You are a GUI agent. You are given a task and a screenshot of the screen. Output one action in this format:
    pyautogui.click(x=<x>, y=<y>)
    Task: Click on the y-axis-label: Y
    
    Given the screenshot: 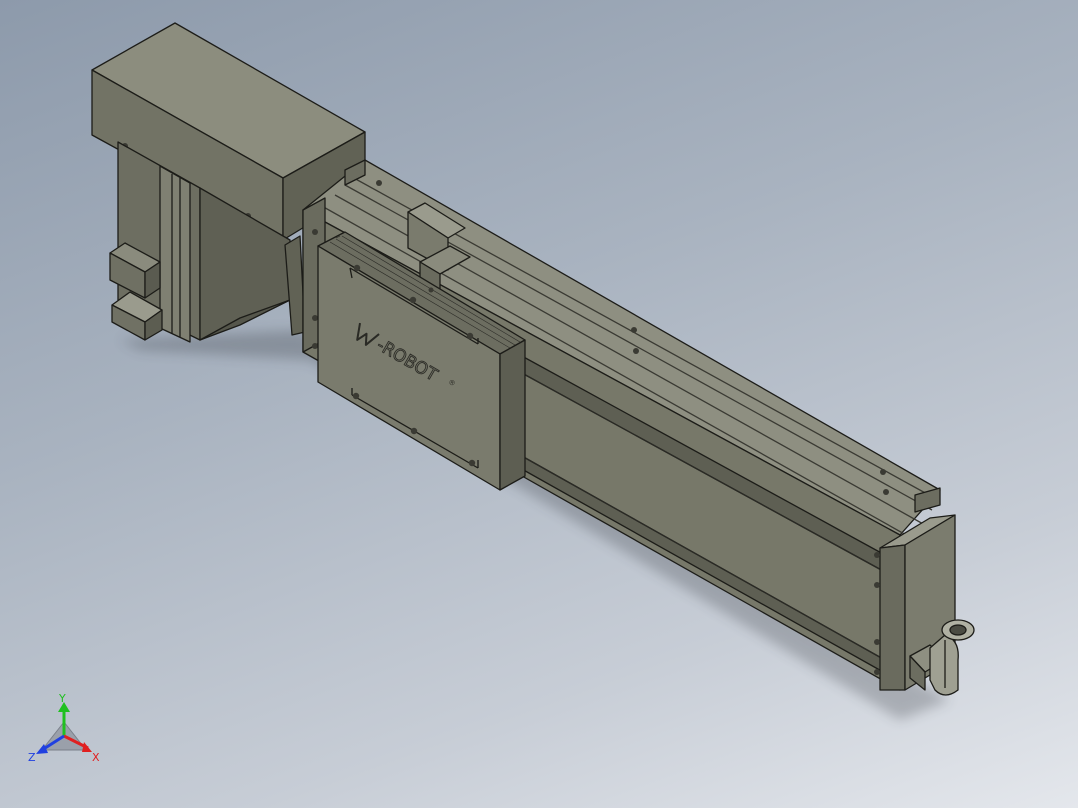 What is the action you would take?
    pyautogui.click(x=62, y=698)
    